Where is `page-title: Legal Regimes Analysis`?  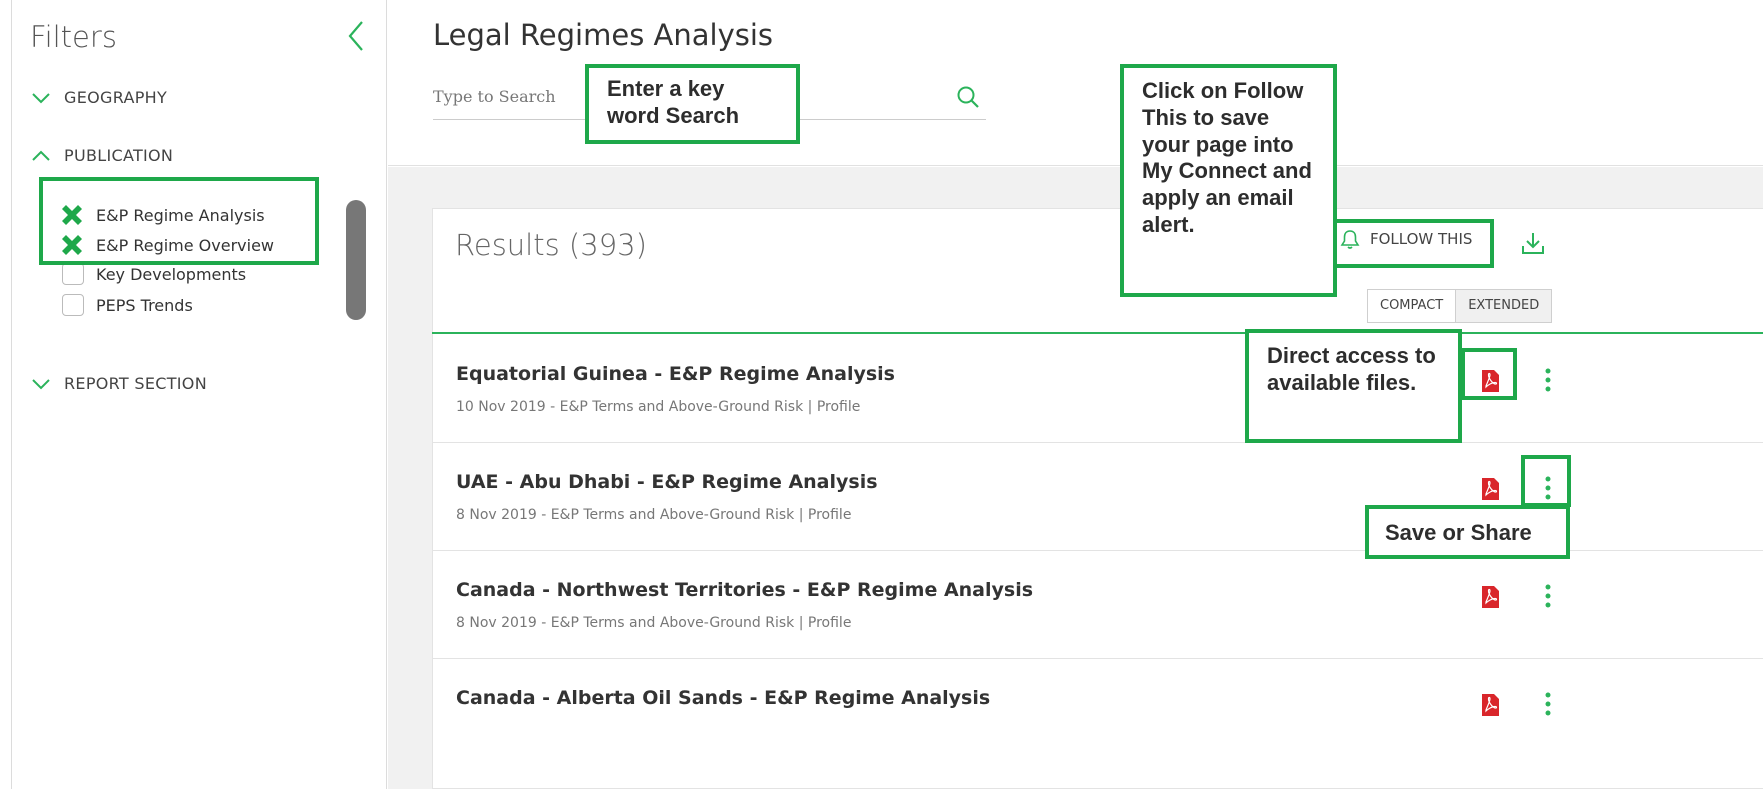 page-title: Legal Regimes Analysis is located at coordinates (603, 35).